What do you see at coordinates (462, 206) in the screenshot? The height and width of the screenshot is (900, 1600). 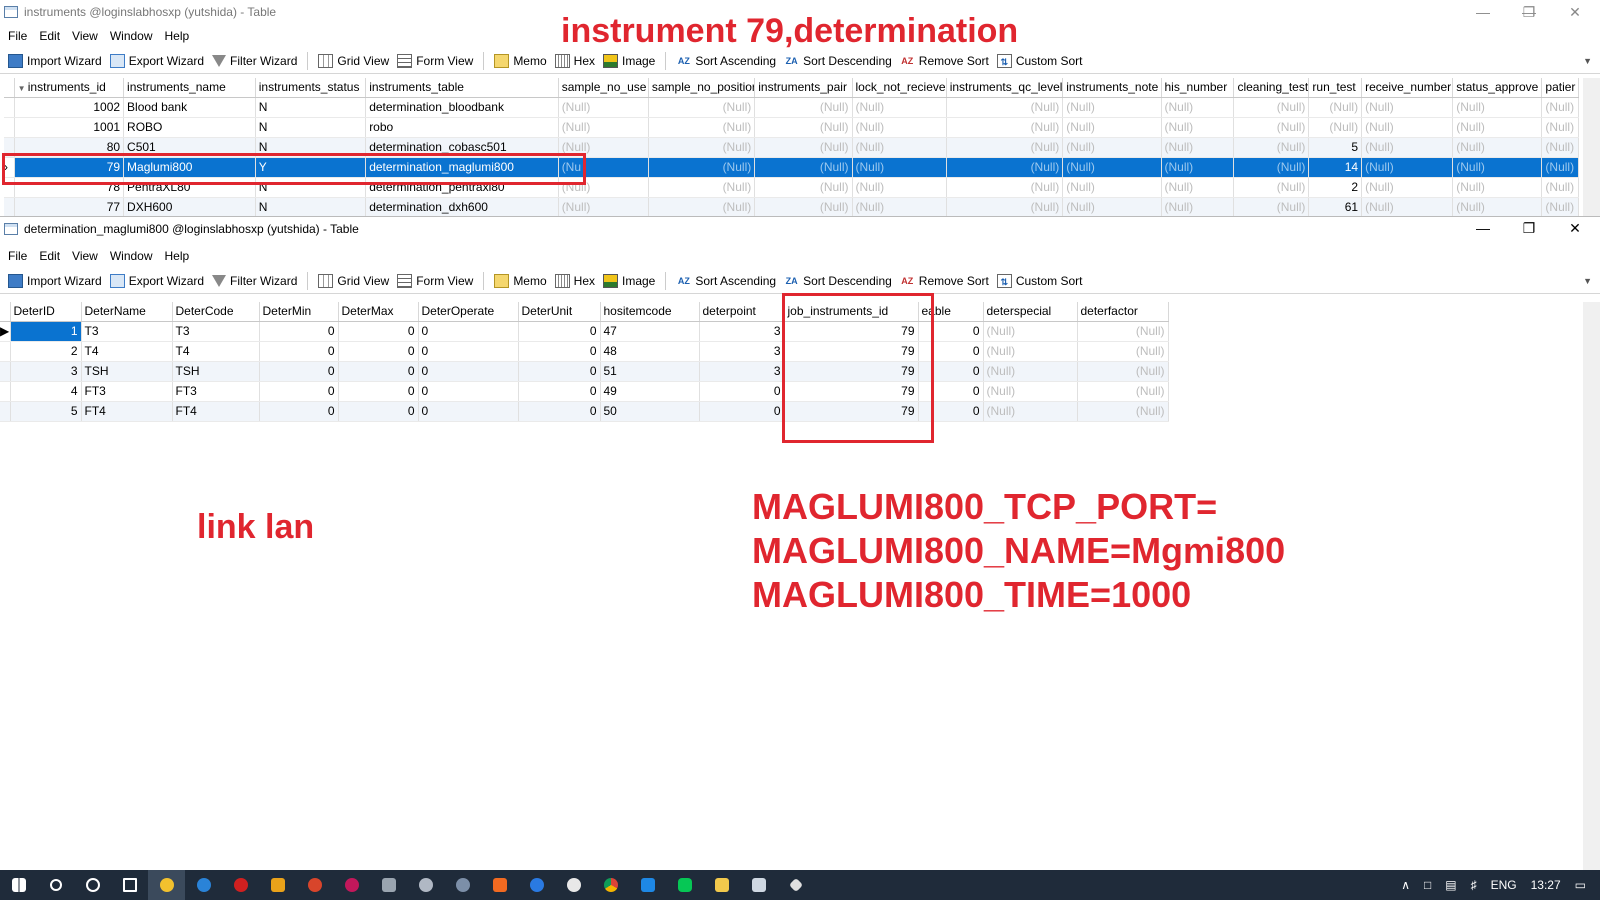 I see `cell-table: determination_dxh600` at bounding box center [462, 206].